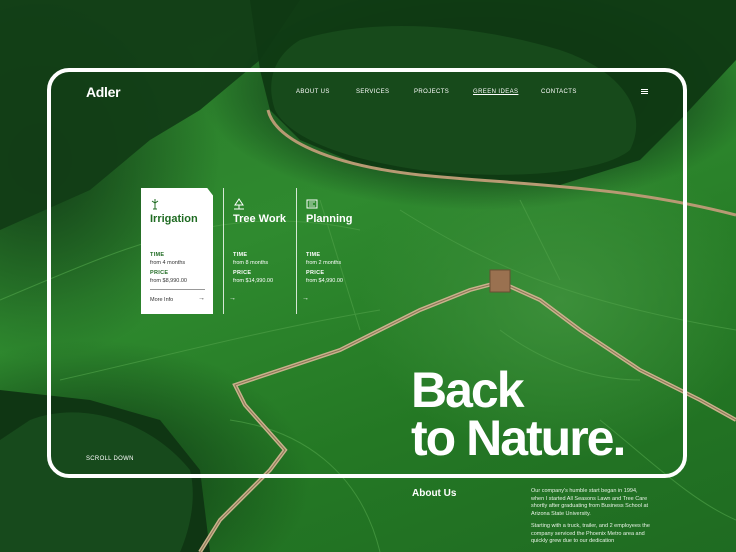 The height and width of the screenshot is (552, 736). I want to click on hero-line-2: to Nature., so click(518, 438).